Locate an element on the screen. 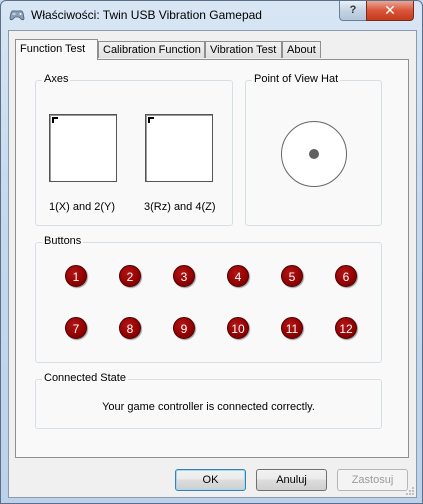  apply-button: Zastosuj is located at coordinates (372, 480).